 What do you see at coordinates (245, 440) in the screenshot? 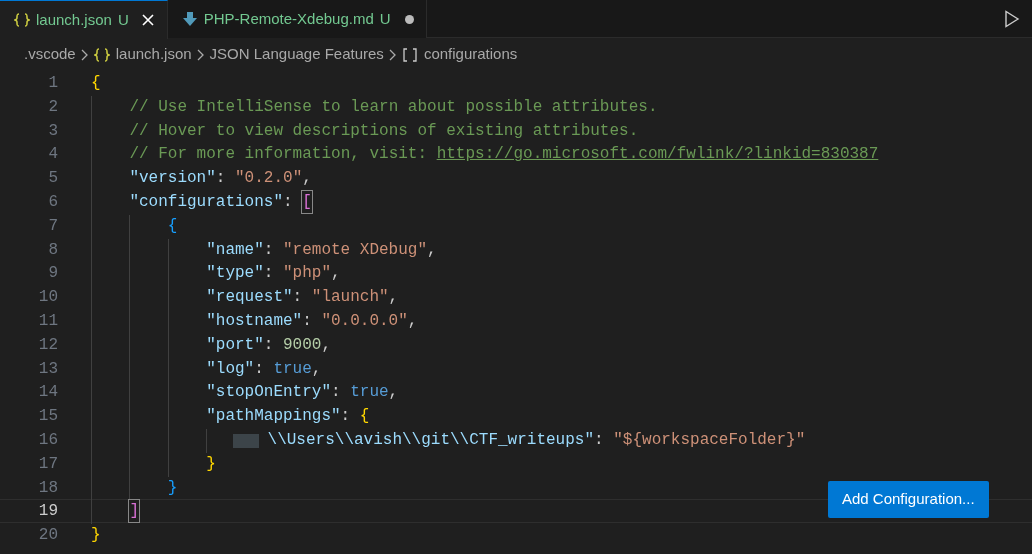
I see `redacted-block` at bounding box center [245, 440].